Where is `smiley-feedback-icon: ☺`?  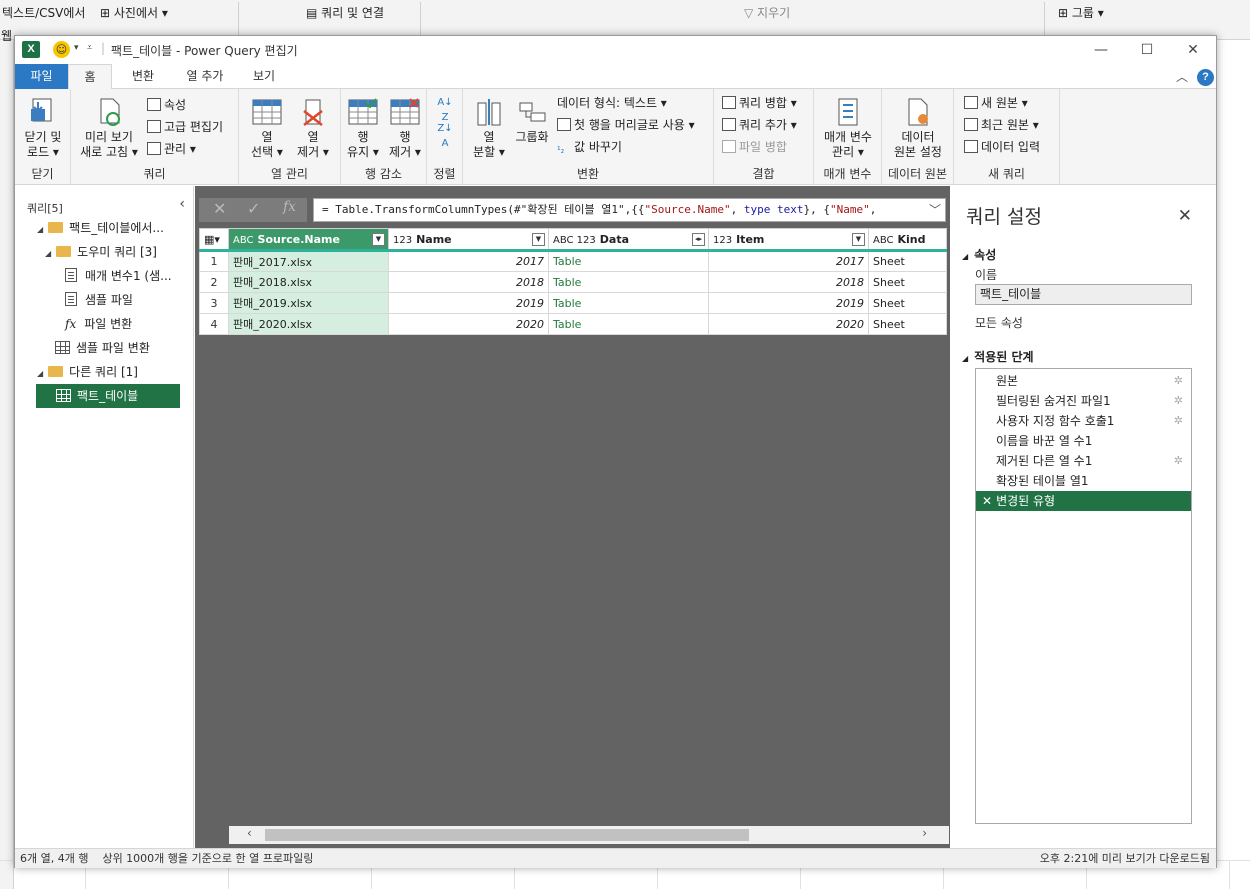
smiley-feedback-icon: ☺ is located at coordinates (61, 49).